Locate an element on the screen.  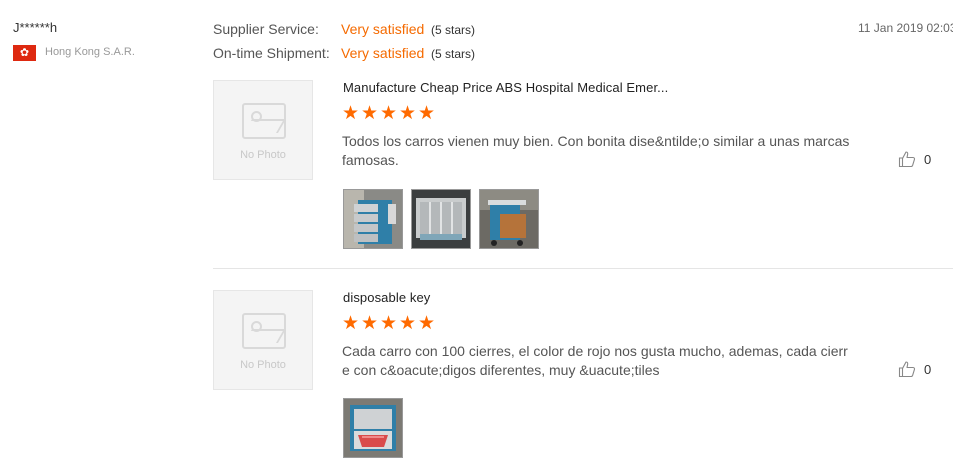
cart-drawers-photo is located at coordinates (373, 219).